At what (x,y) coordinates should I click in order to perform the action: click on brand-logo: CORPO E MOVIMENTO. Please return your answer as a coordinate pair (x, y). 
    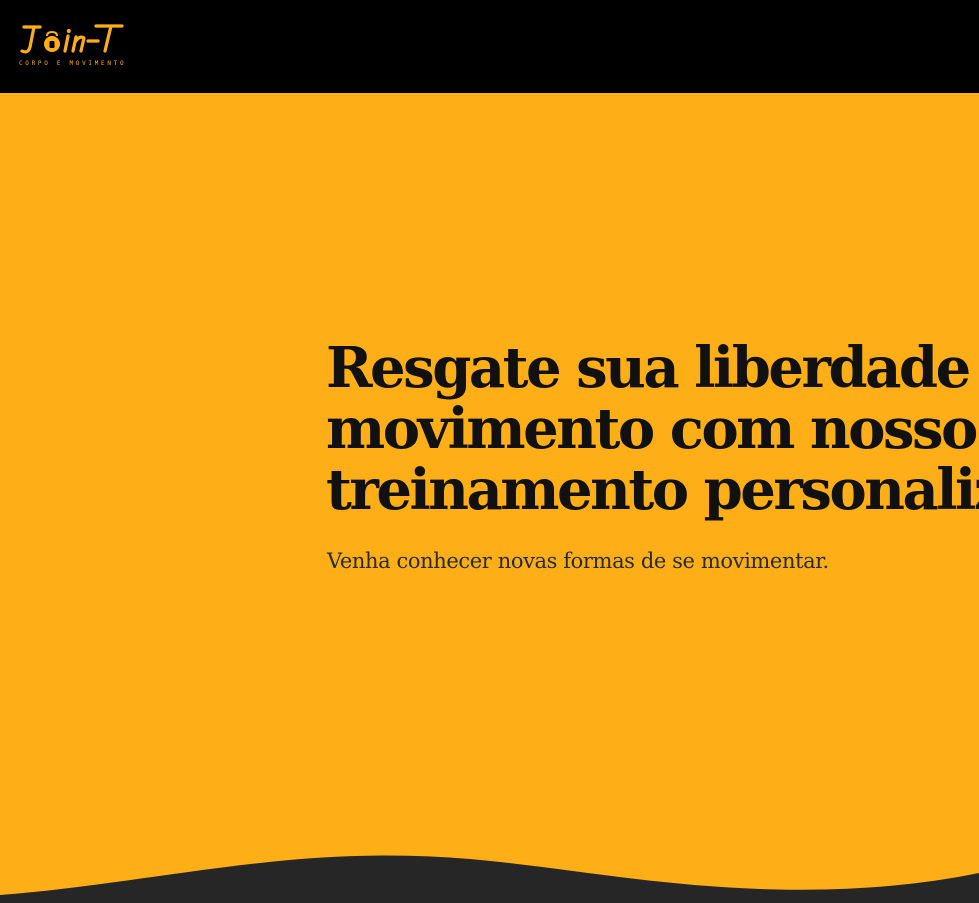
    Looking at the image, I should click on (73, 45).